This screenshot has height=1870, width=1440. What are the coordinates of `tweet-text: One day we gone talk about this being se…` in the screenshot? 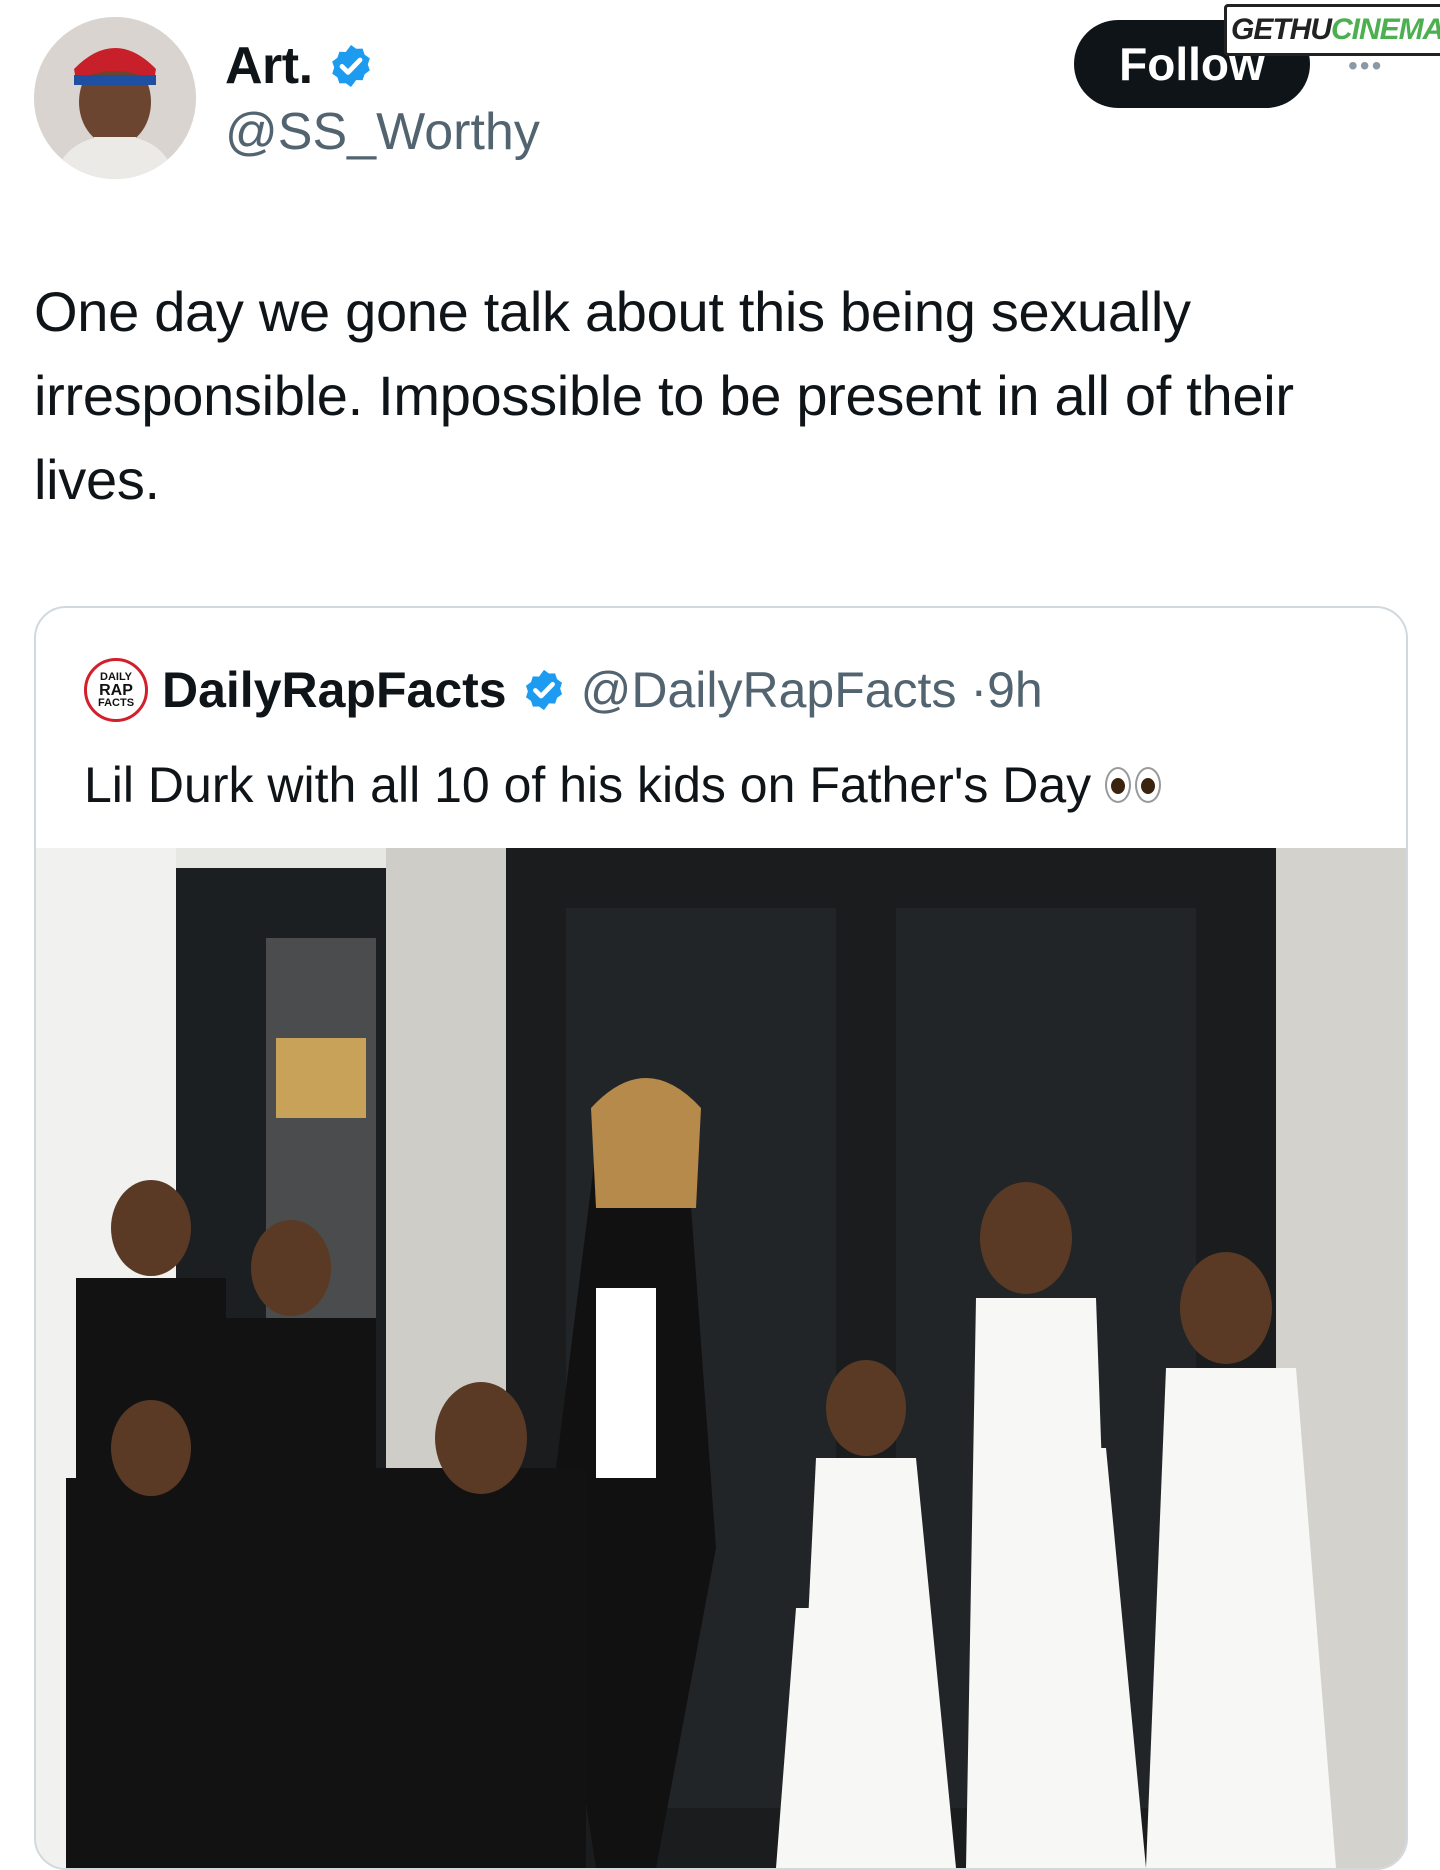 It's located at (664, 395).